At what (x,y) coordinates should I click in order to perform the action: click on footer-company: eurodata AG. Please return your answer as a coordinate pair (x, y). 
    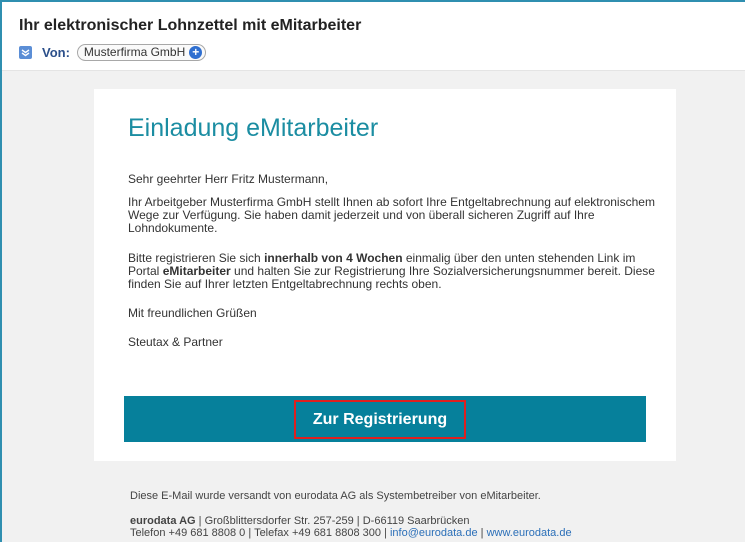
    Looking at the image, I should click on (163, 521).